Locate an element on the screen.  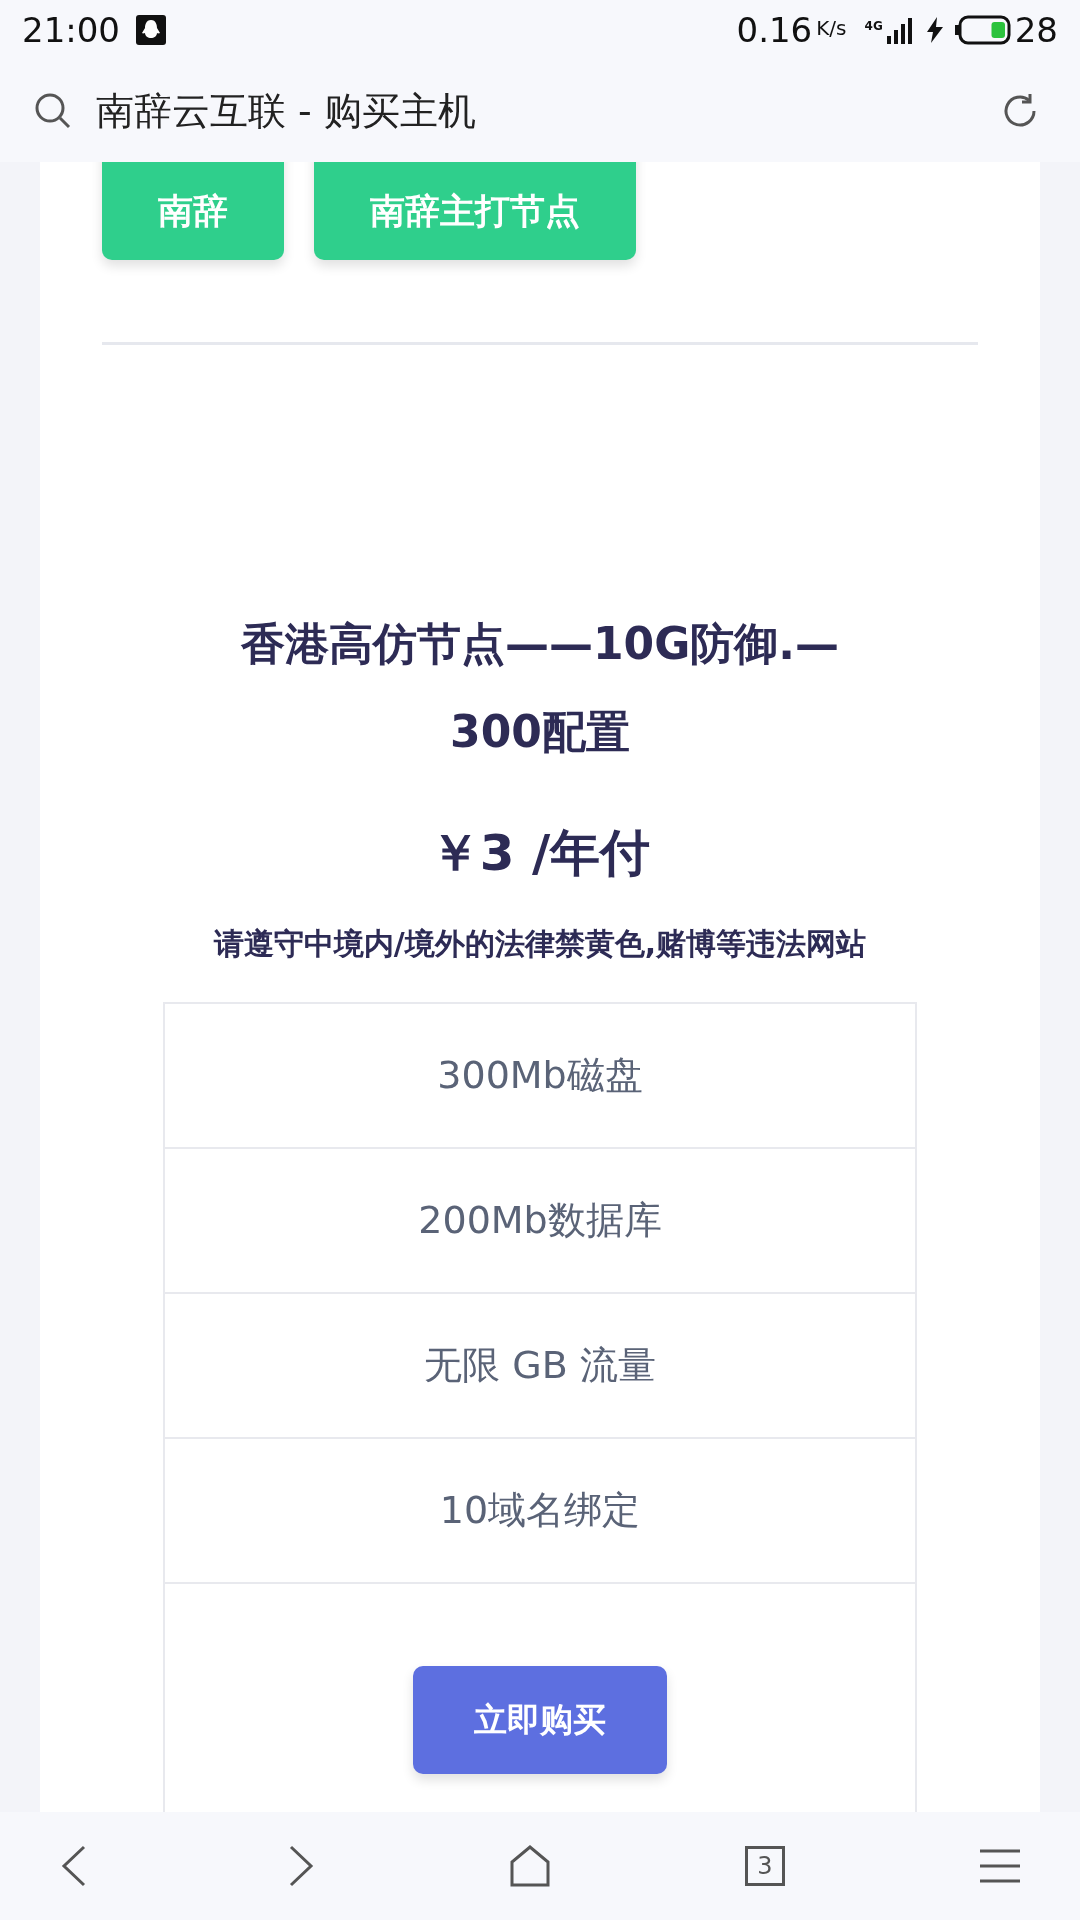
signal-icon is located at coordinates (900, 30).